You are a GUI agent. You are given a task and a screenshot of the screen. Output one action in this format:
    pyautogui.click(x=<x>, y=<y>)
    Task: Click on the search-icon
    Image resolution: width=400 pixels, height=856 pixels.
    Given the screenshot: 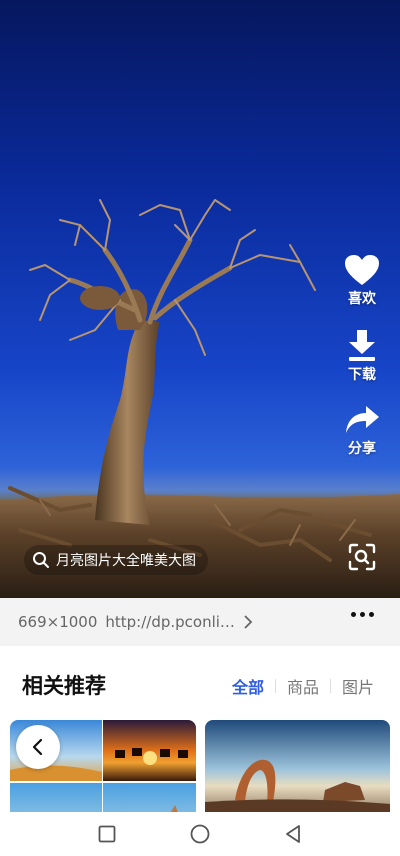 What is the action you would take?
    pyautogui.click(x=41, y=560)
    